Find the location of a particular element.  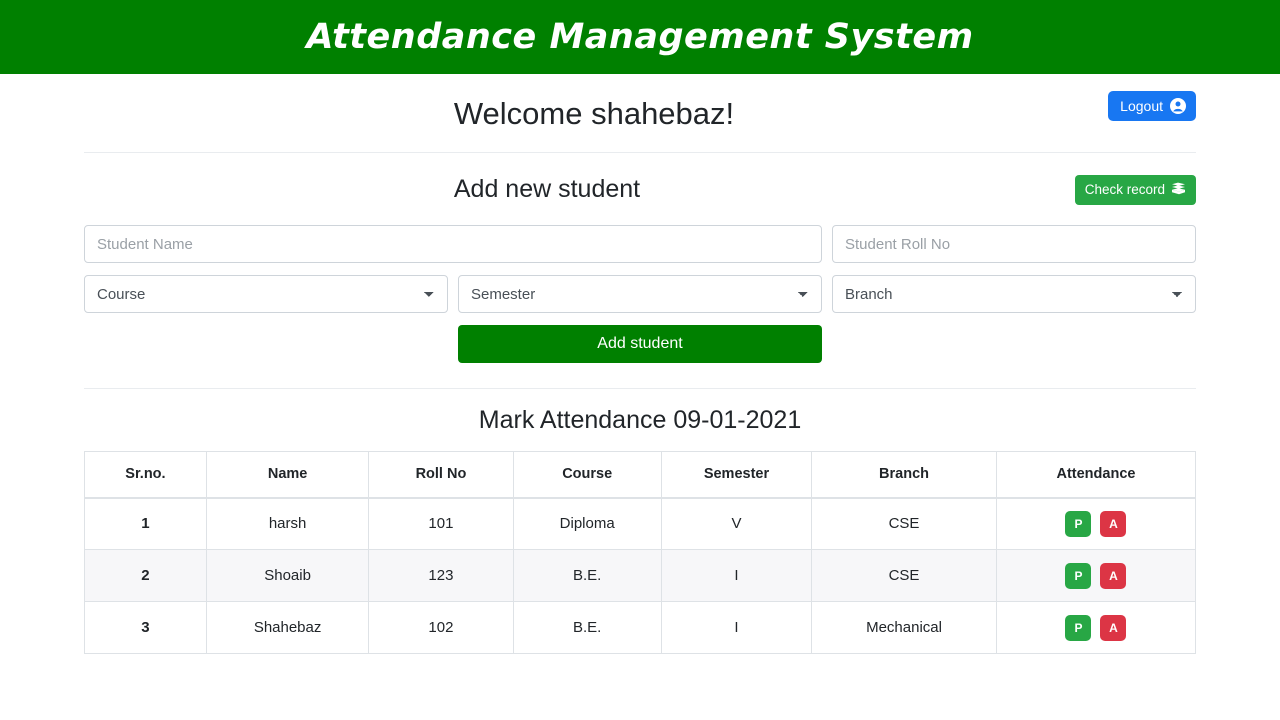

page-title: Welcome shahebaz! is located at coordinates (594, 113).